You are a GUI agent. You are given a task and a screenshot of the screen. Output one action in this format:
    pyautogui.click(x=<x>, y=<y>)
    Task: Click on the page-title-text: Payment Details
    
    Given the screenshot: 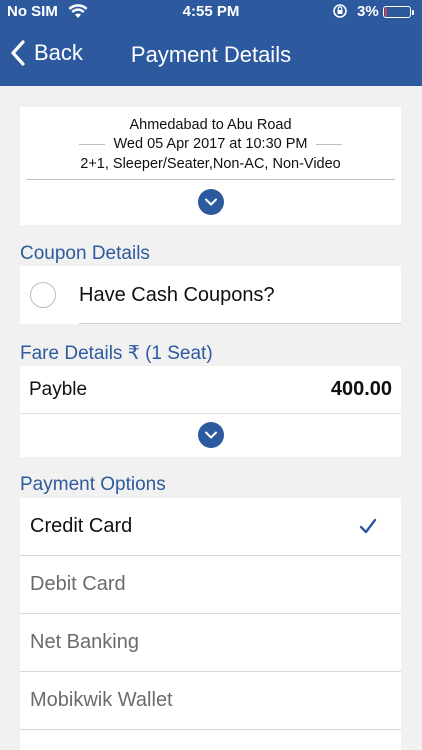 What is the action you would take?
    pyautogui.click(x=211, y=54)
    